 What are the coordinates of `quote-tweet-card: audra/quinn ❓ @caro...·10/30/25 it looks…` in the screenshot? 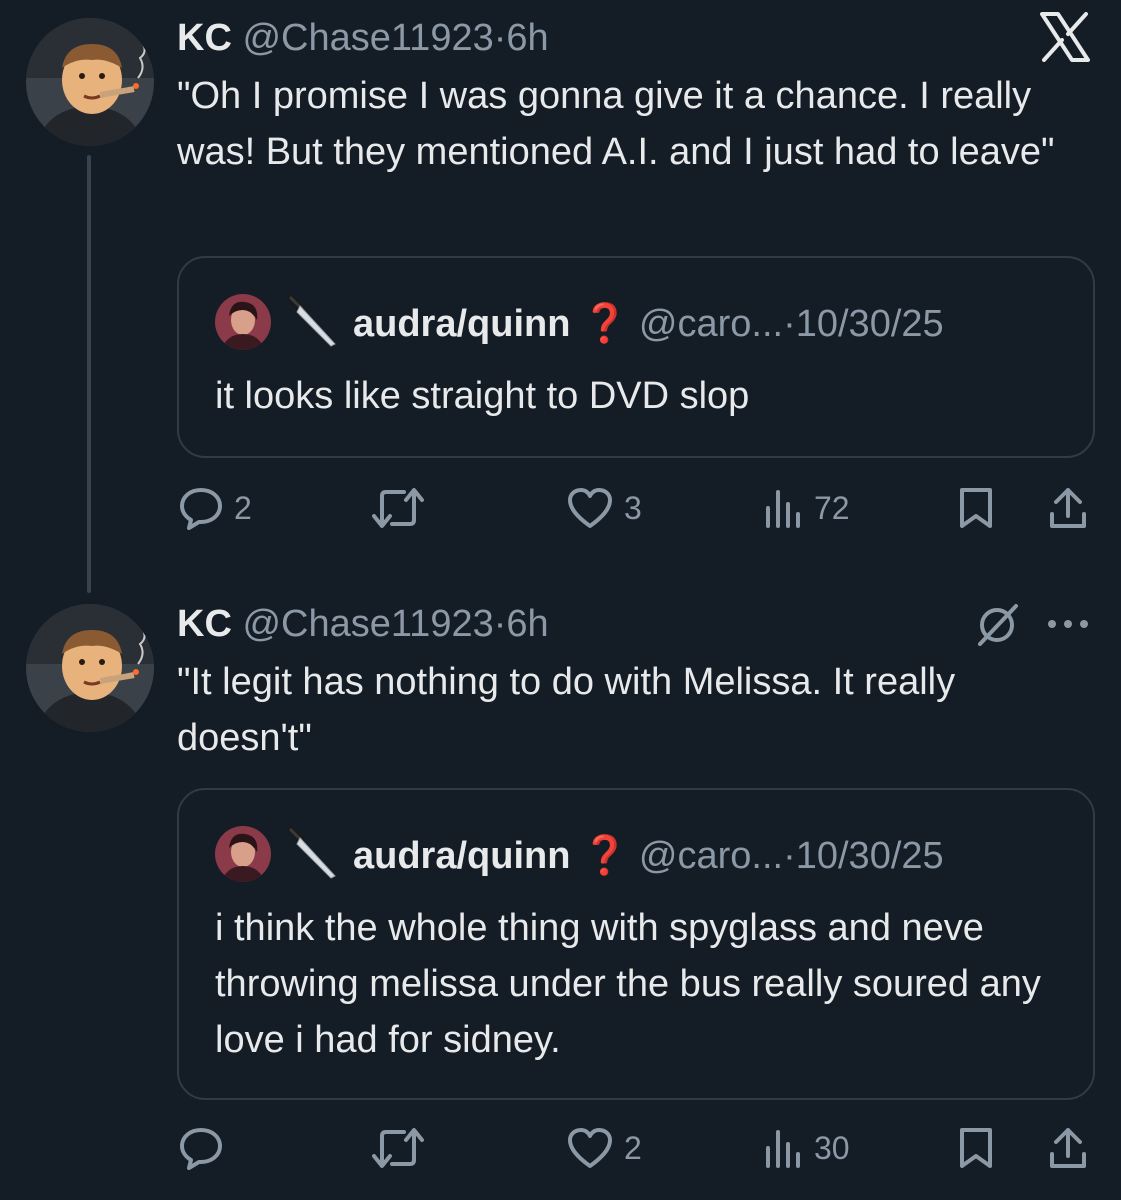 It's located at (636, 357).